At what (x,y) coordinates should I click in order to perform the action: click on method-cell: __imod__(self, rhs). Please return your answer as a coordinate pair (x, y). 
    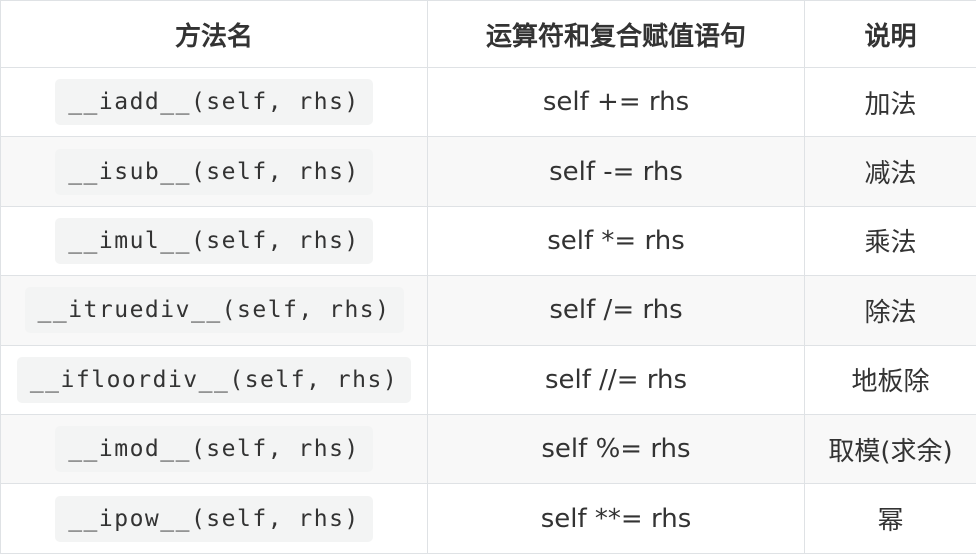
    Looking at the image, I should click on (214, 448).